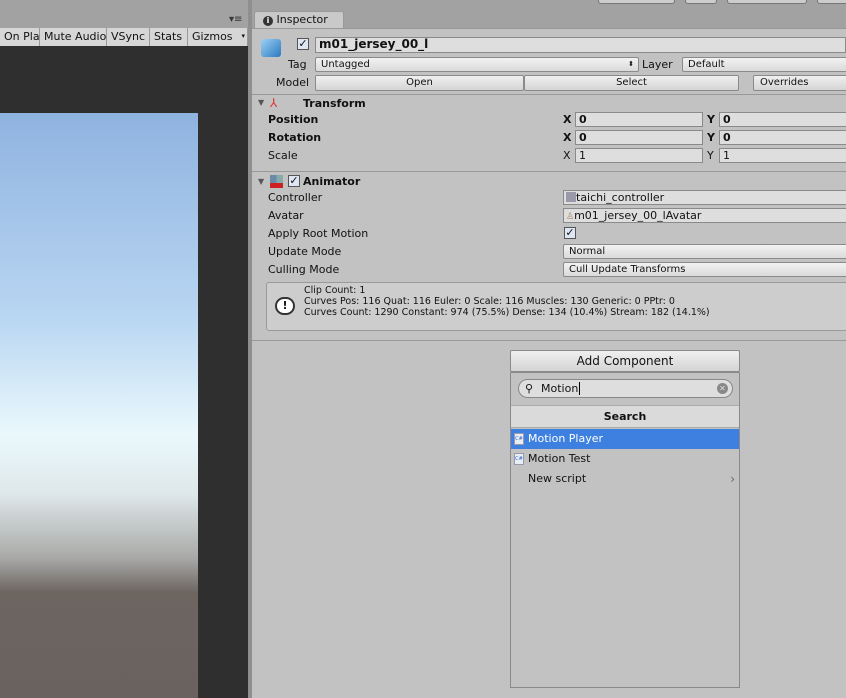 The height and width of the screenshot is (698, 846). Describe the element at coordinates (293, 119) in the screenshot. I see `position-label: Position` at that location.